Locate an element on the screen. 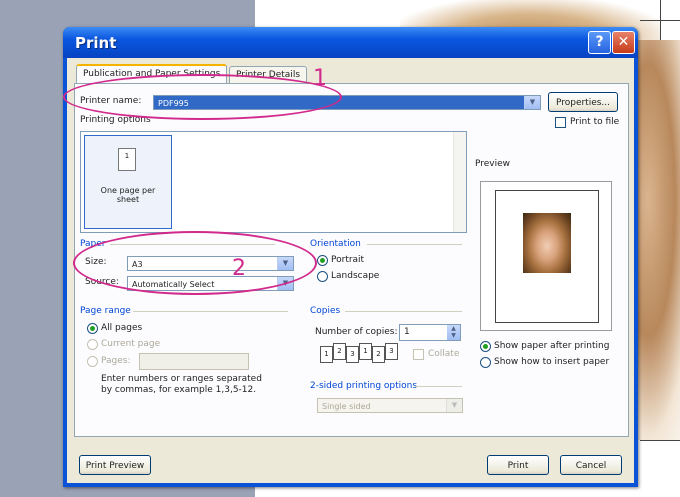  preview-label: Preview is located at coordinates (493, 164).